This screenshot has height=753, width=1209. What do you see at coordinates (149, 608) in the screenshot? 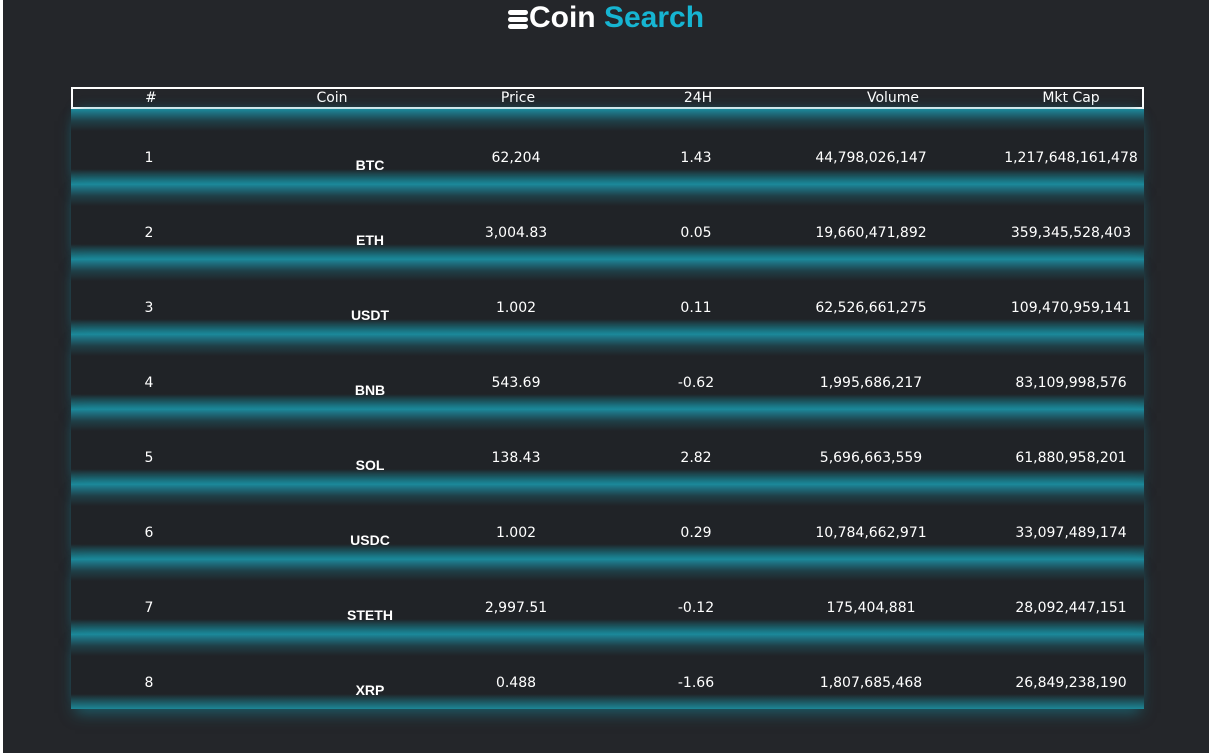
I see `row-rank: 7` at bounding box center [149, 608].